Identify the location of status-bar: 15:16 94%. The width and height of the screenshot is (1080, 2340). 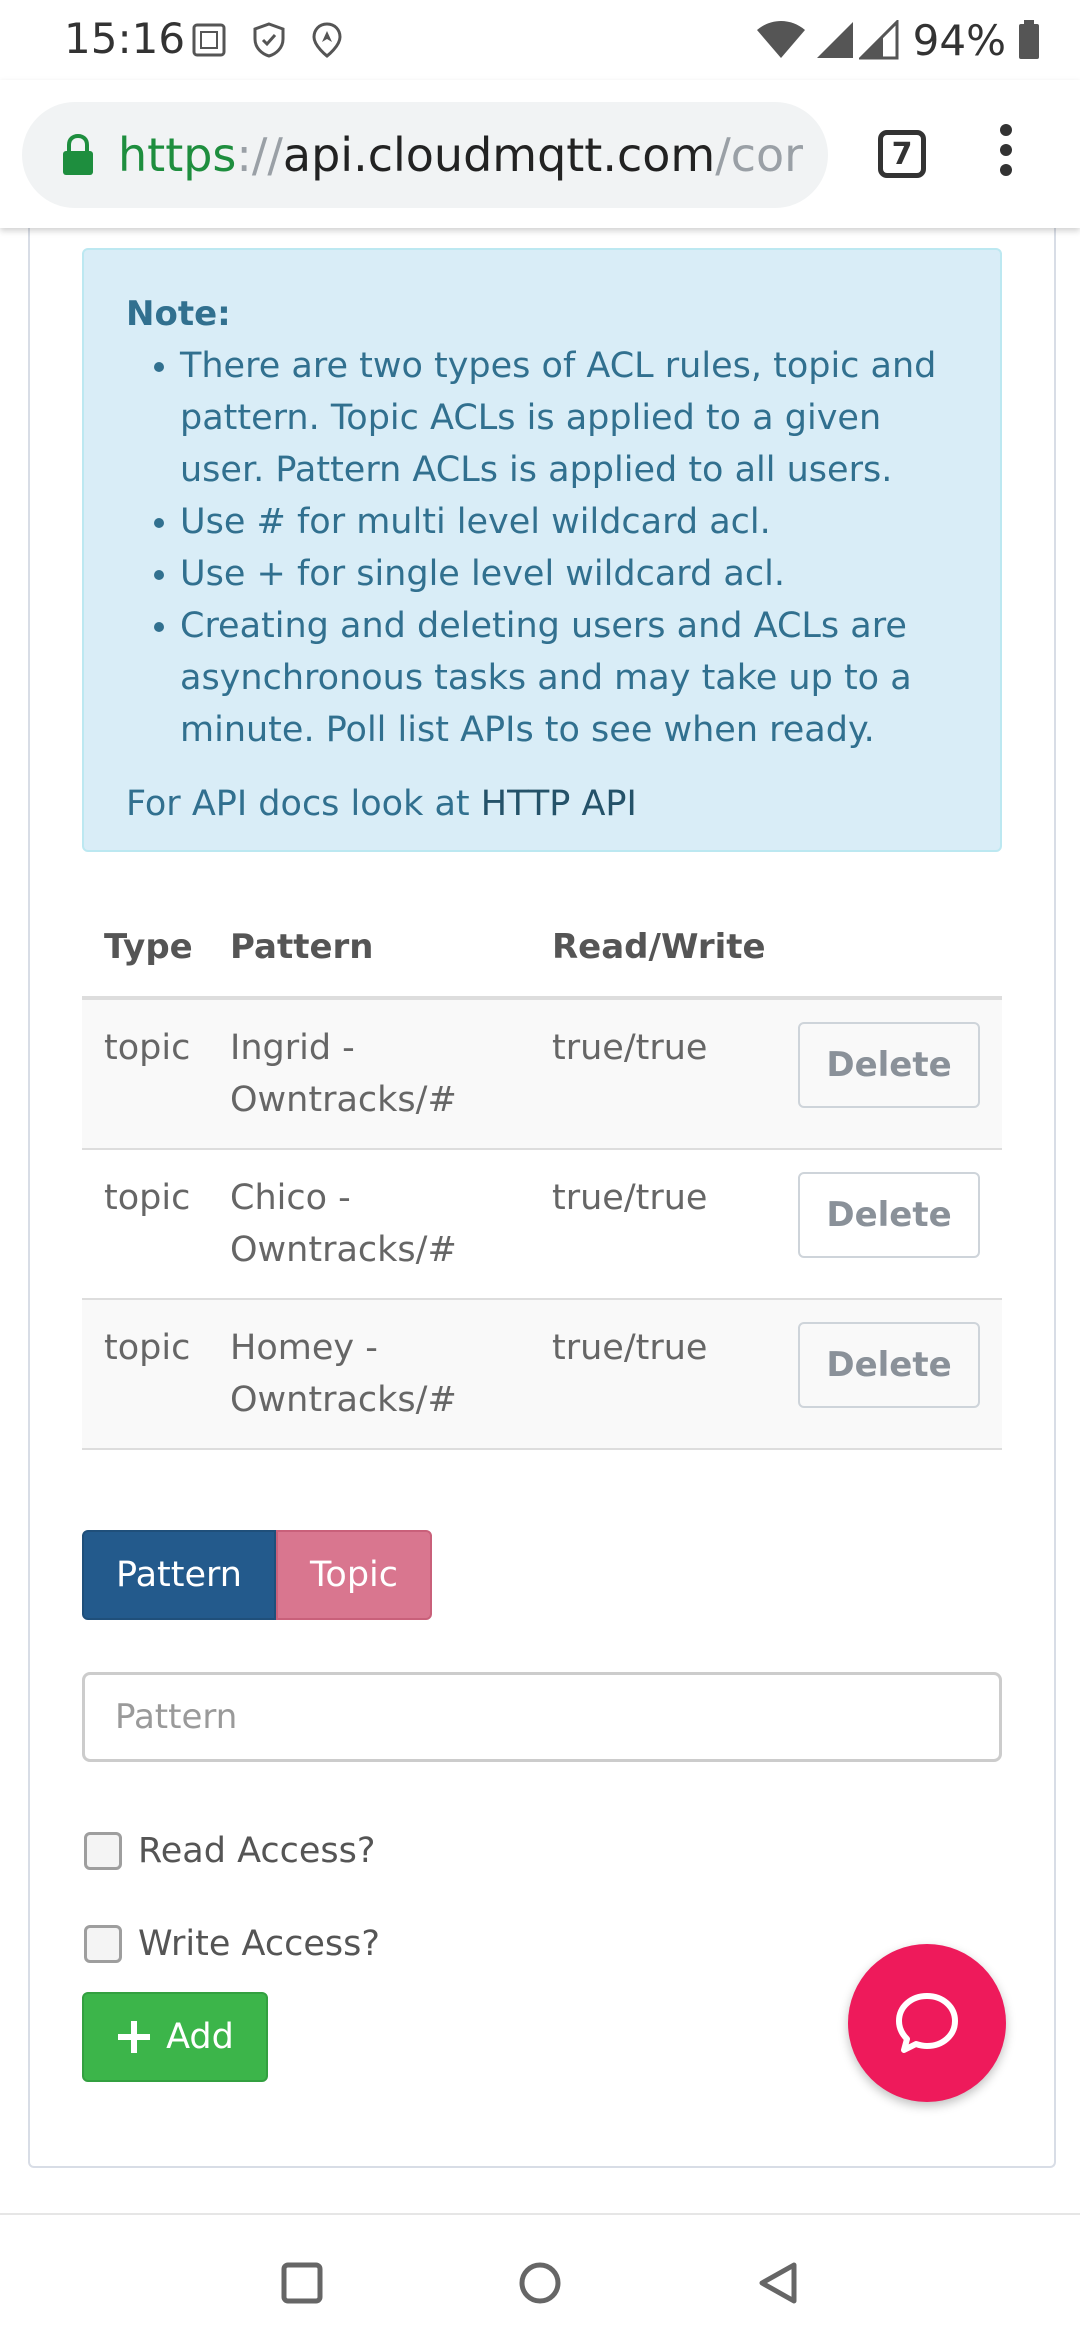
(540, 40).